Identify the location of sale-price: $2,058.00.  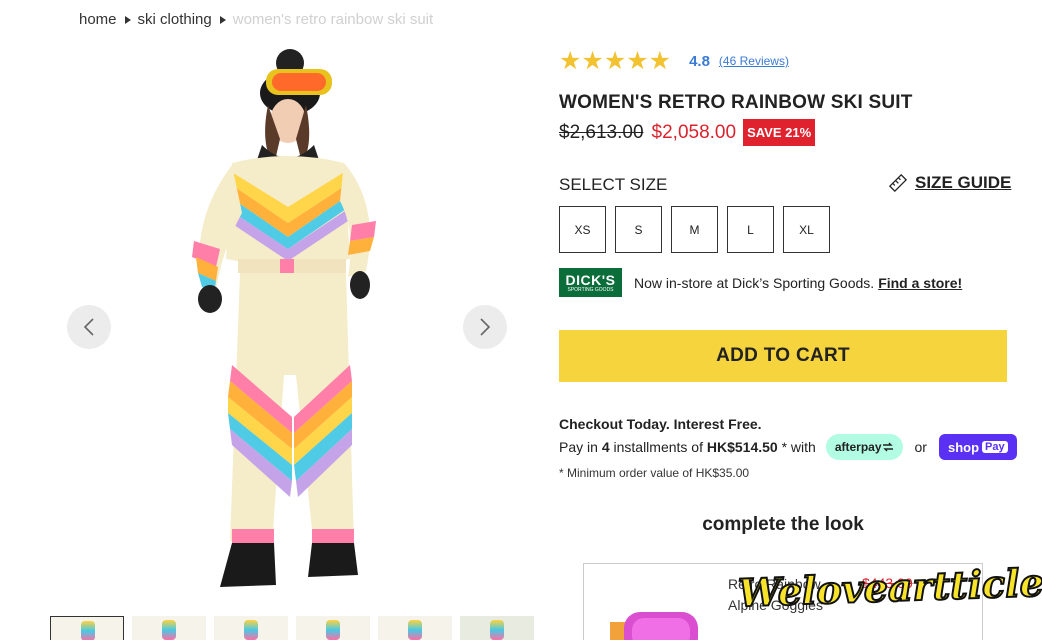
(694, 132).